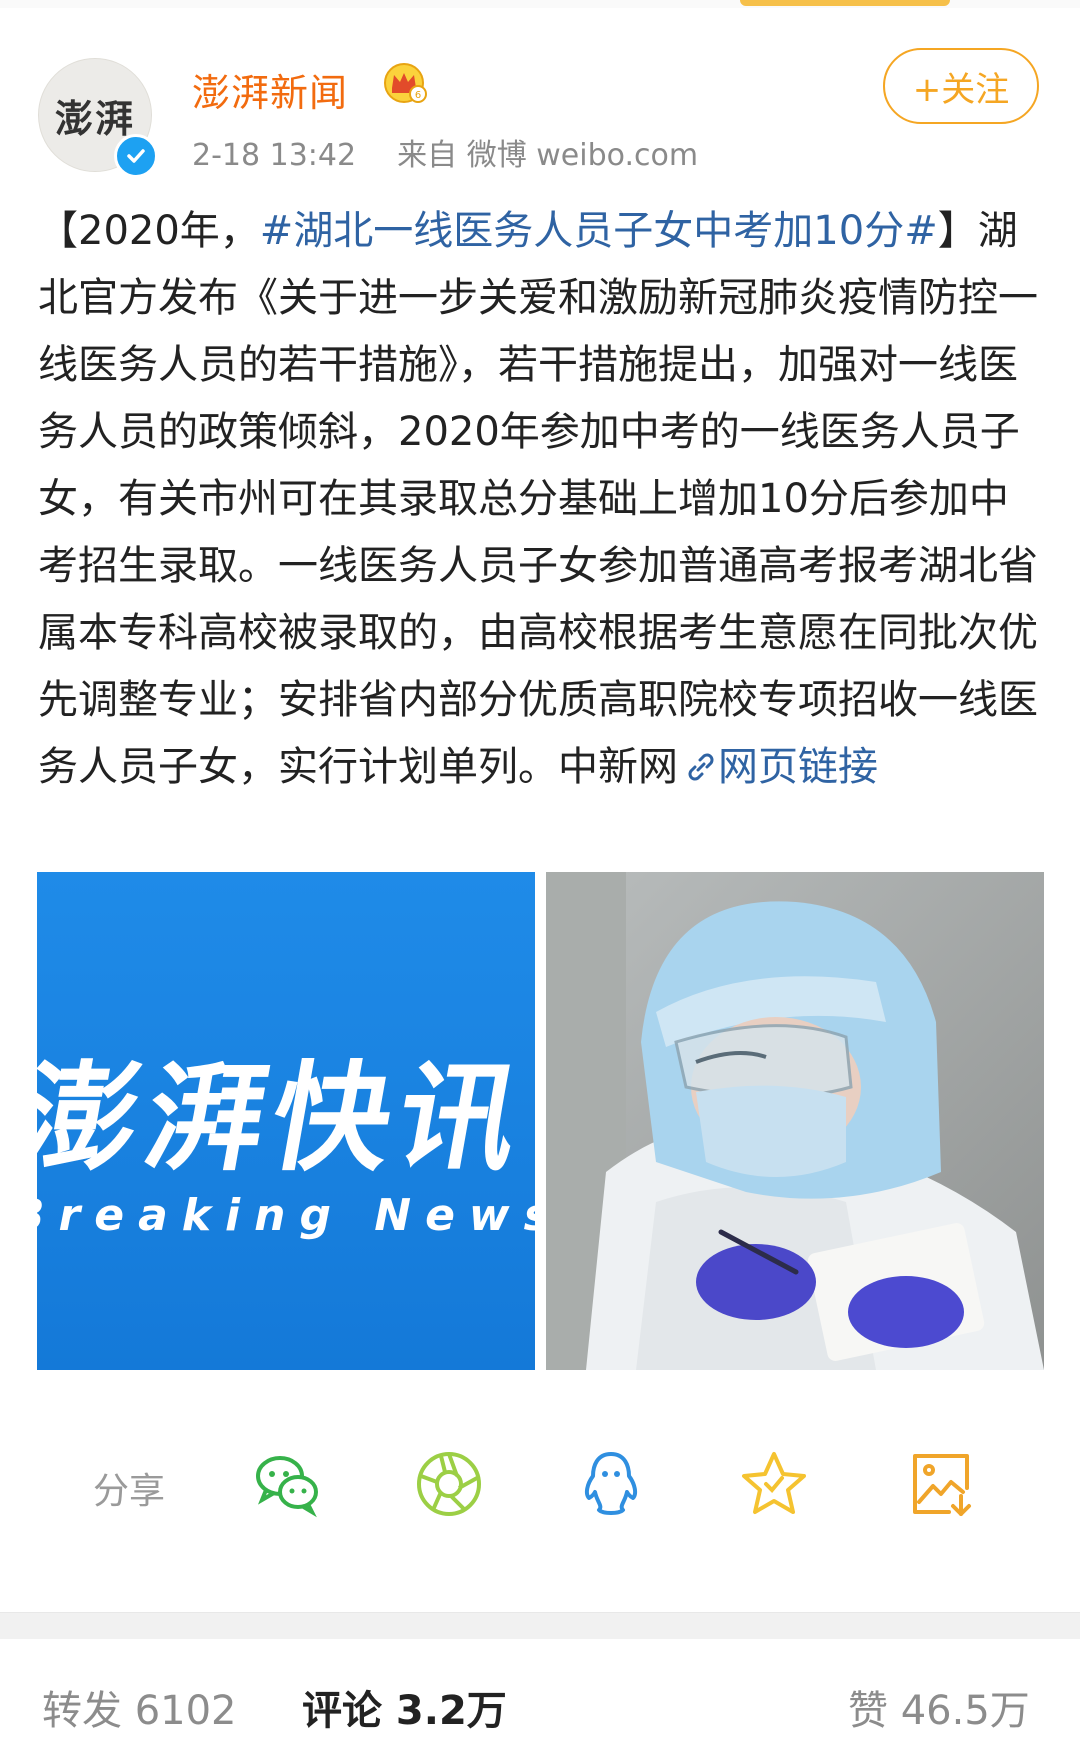 The width and height of the screenshot is (1080, 1753). I want to click on qq-icon, so click(611, 1484).